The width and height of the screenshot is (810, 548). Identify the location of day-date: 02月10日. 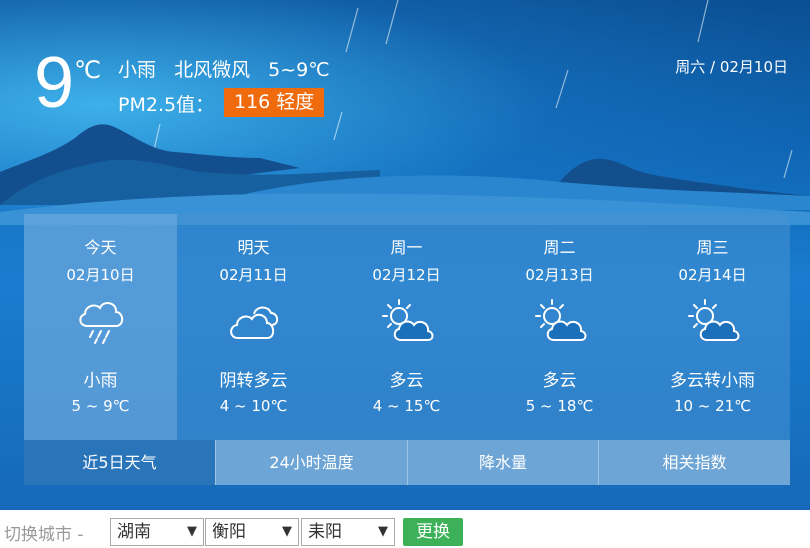
(100, 275).